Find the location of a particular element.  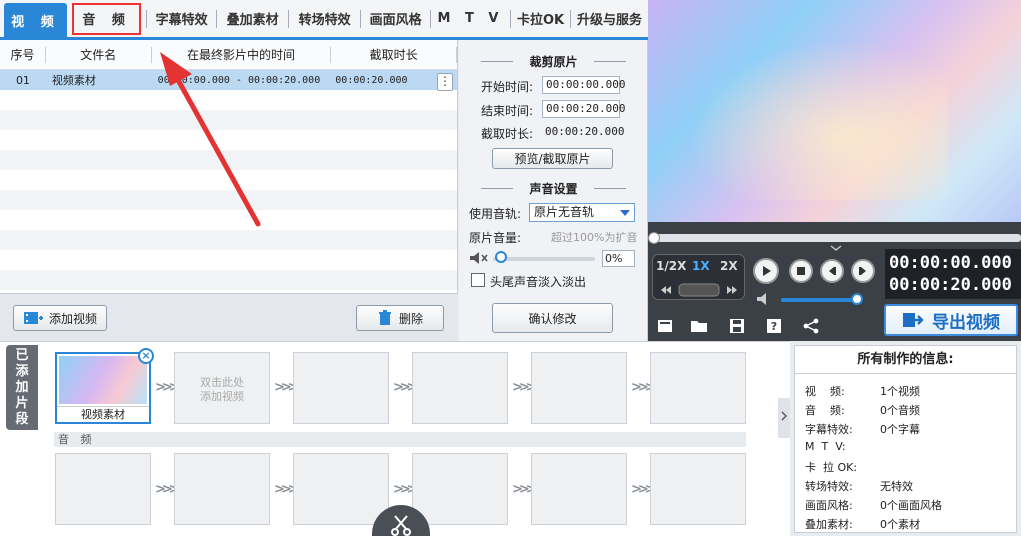

start-time-label: 开始时间: is located at coordinates (507, 87).